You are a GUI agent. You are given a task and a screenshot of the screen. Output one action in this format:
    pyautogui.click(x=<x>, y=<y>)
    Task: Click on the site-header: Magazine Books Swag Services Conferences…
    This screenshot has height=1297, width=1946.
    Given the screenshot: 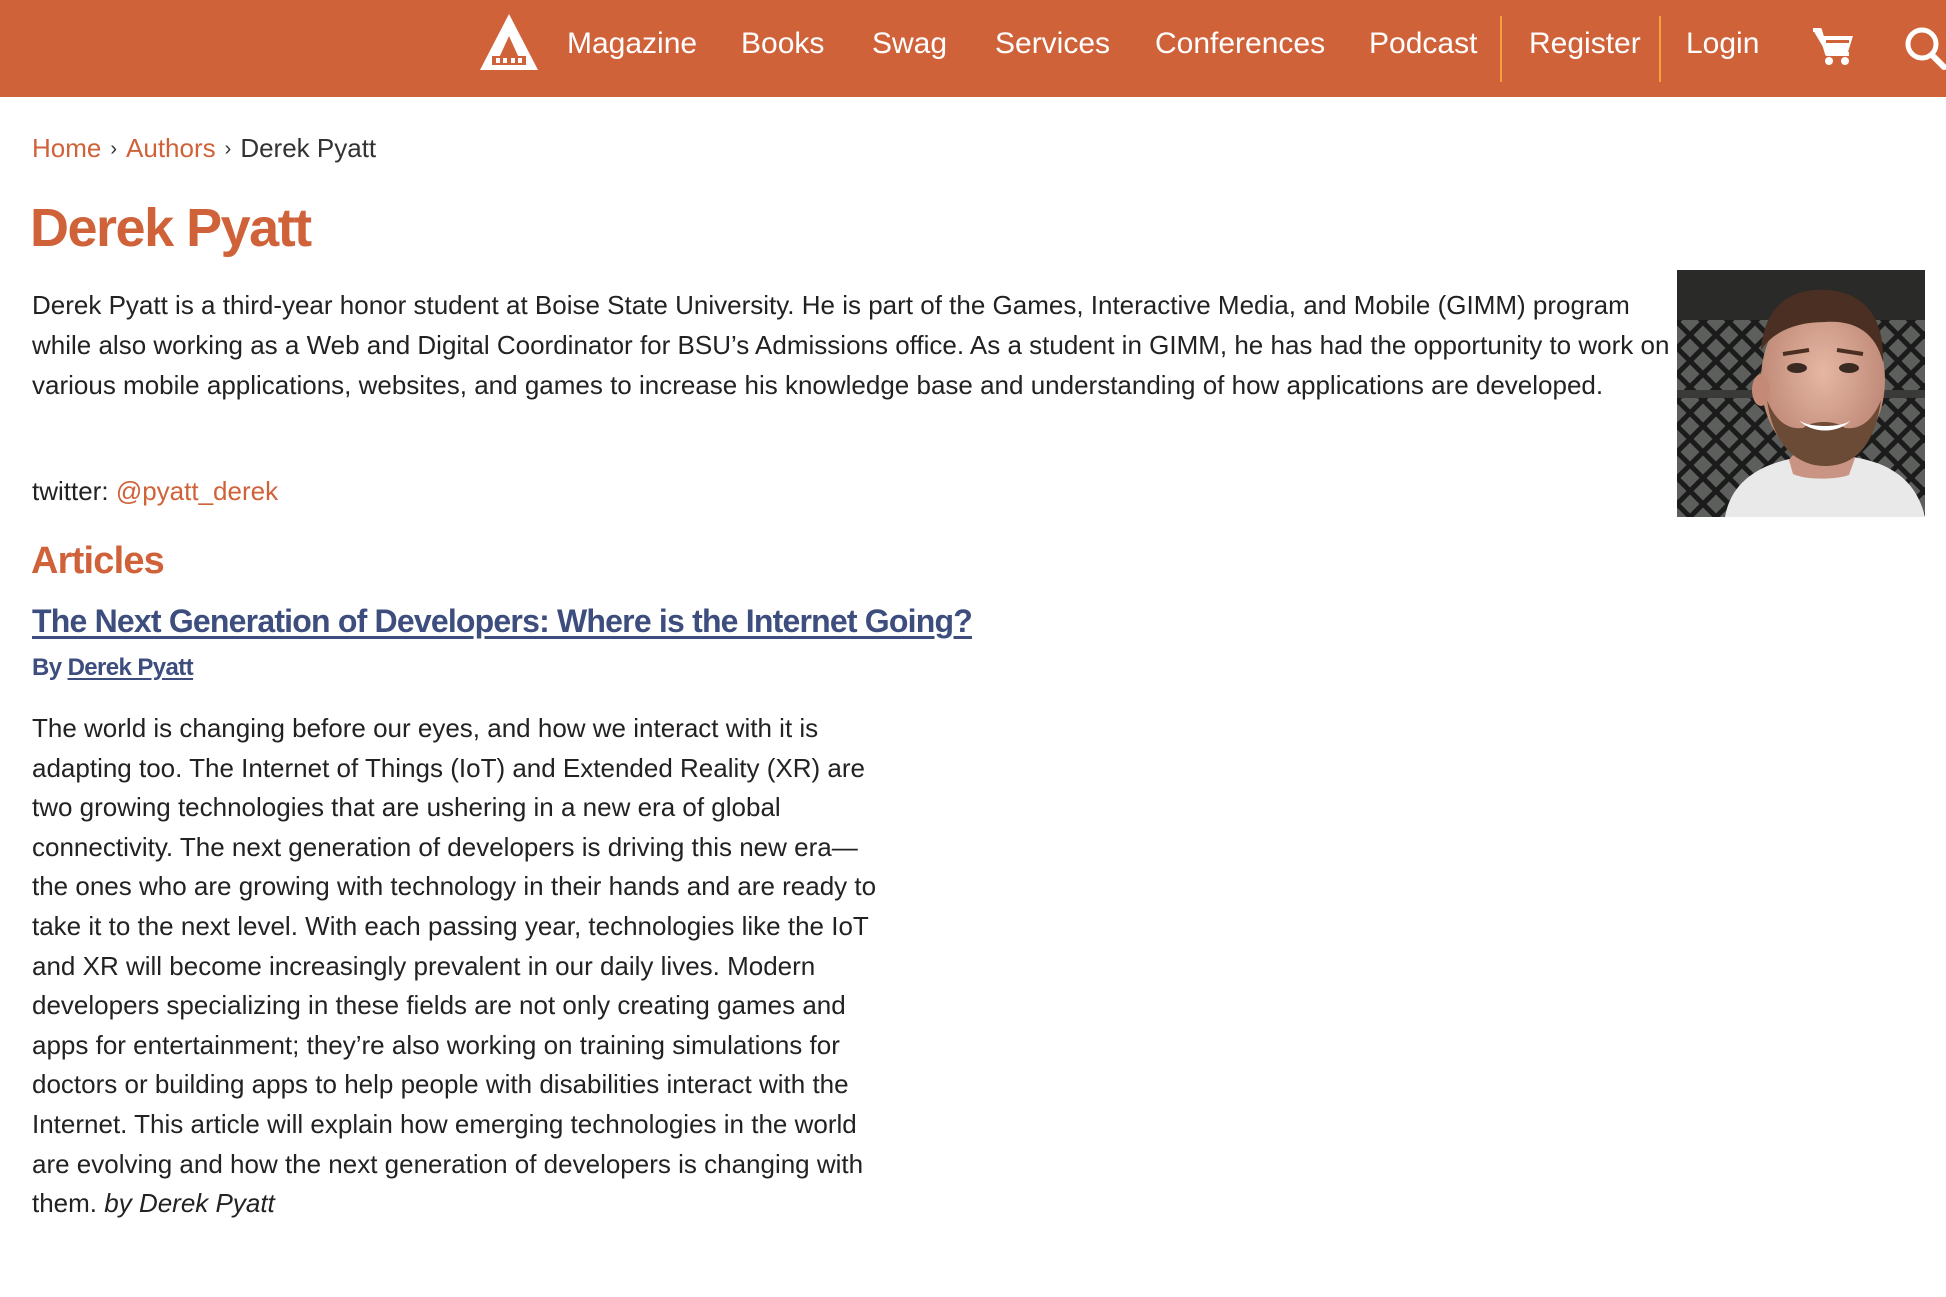 What is the action you would take?
    pyautogui.click(x=973, y=48)
    